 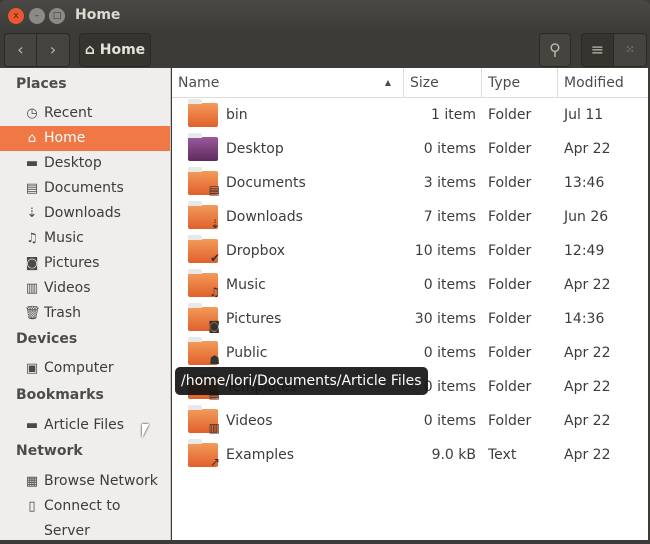 I want to click on file-name: Pictures, so click(x=254, y=319).